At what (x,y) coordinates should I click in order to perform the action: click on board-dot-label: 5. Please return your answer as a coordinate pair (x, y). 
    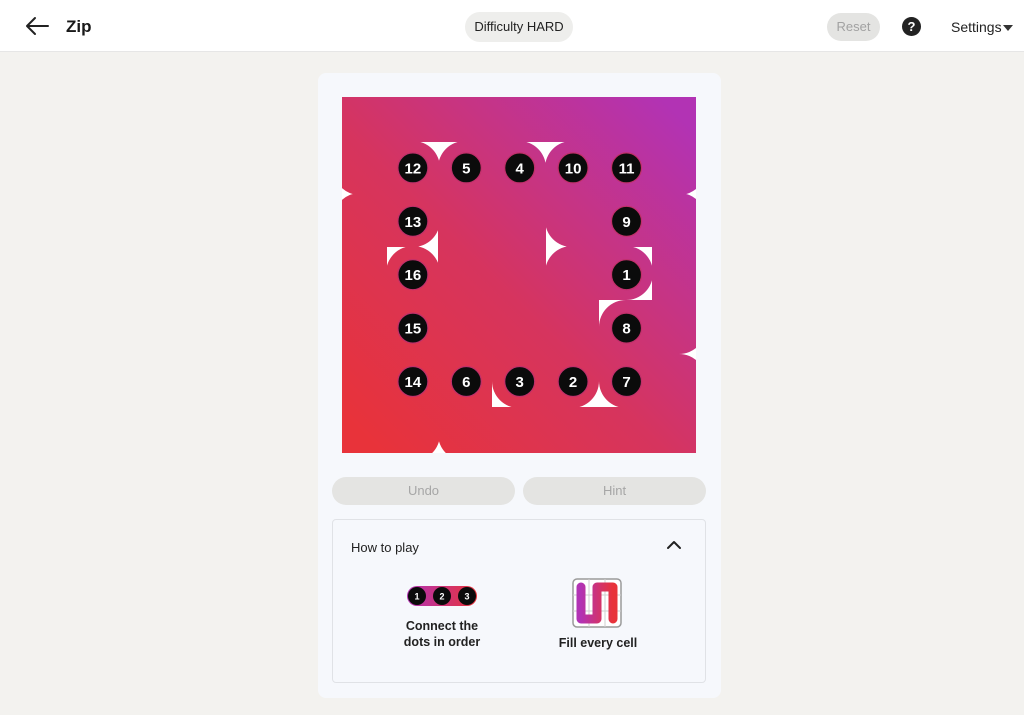
    Looking at the image, I should click on (466, 168).